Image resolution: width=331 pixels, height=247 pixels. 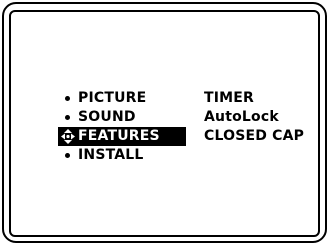 I want to click on menu-item-sound: SOUND, so click(x=122, y=117).